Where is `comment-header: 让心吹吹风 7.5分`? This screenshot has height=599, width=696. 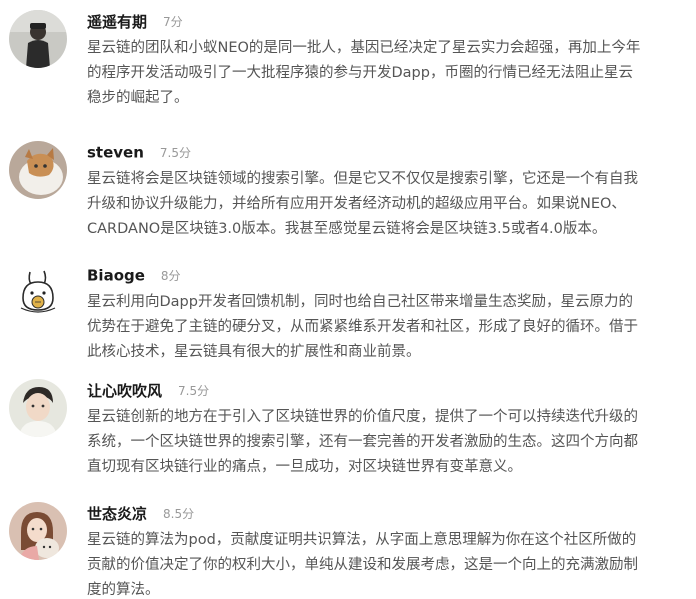 comment-header: 让心吹吹风 7.5分 is located at coordinates (148, 391).